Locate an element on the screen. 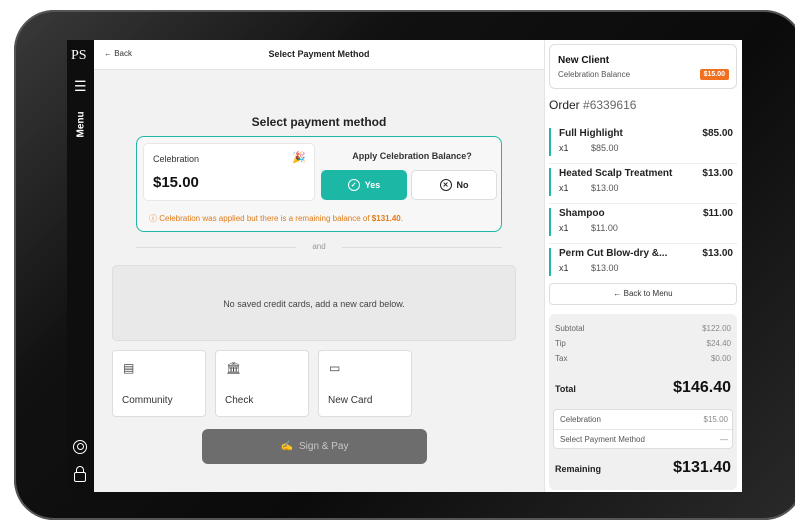 The image size is (795, 520). order-item: Perm Cut Blow-dry &... $13.00 x1 $13.00 is located at coordinates (643, 265).